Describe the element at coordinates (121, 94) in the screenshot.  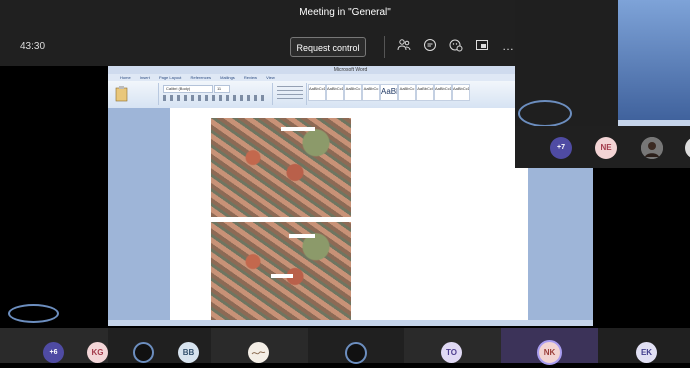
I see `paste-icon` at that location.